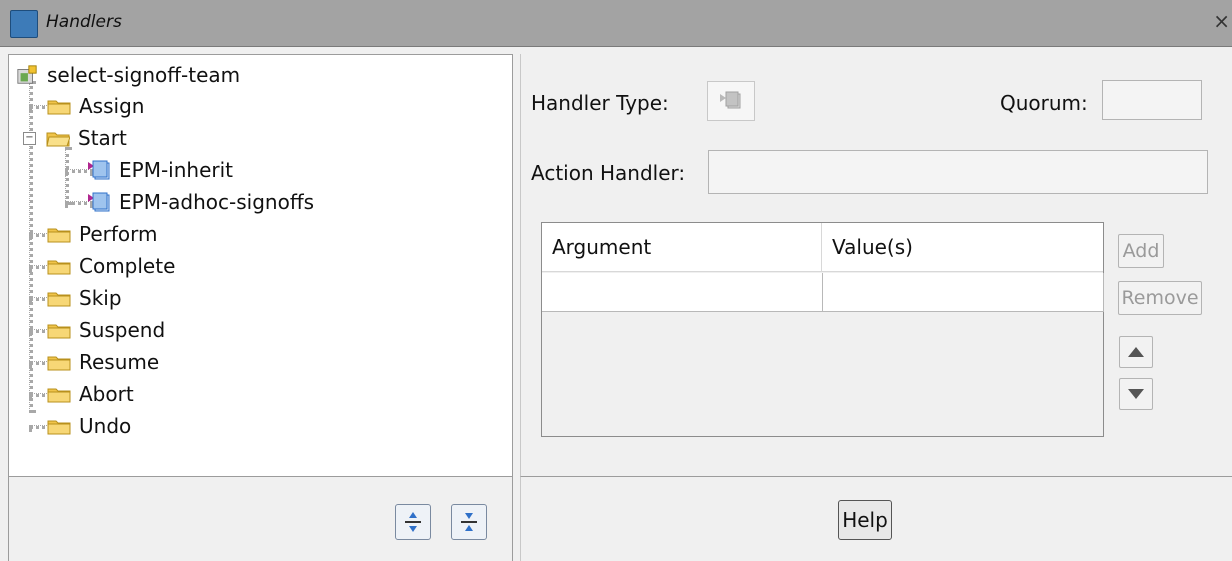 Image resolution: width=1232 pixels, height=561 pixels. I want to click on tree-item-label: EPM-inherit, so click(176, 170).